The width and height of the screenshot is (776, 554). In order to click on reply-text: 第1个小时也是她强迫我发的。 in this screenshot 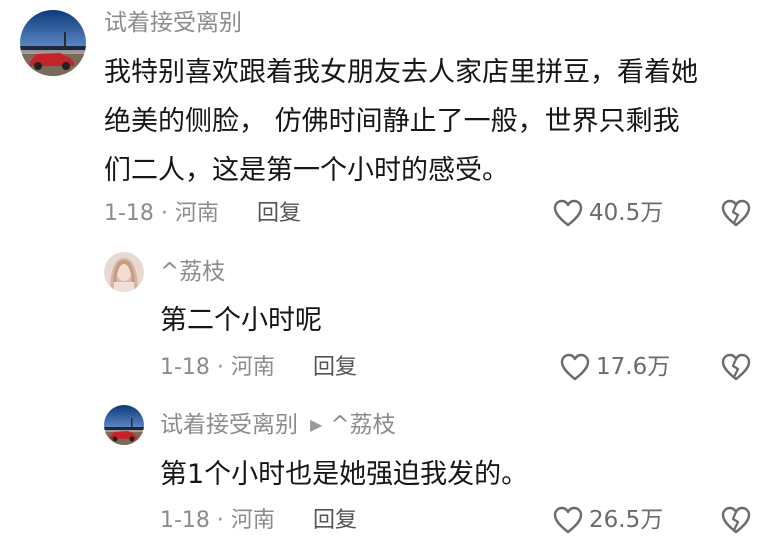, I will do `click(344, 474)`.